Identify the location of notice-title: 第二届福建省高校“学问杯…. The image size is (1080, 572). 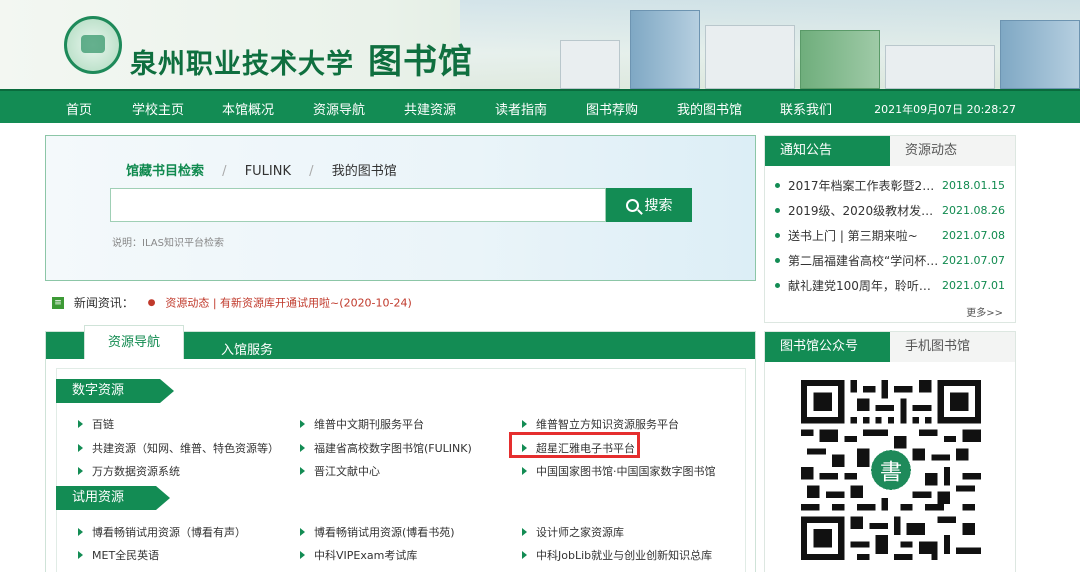
(863, 261).